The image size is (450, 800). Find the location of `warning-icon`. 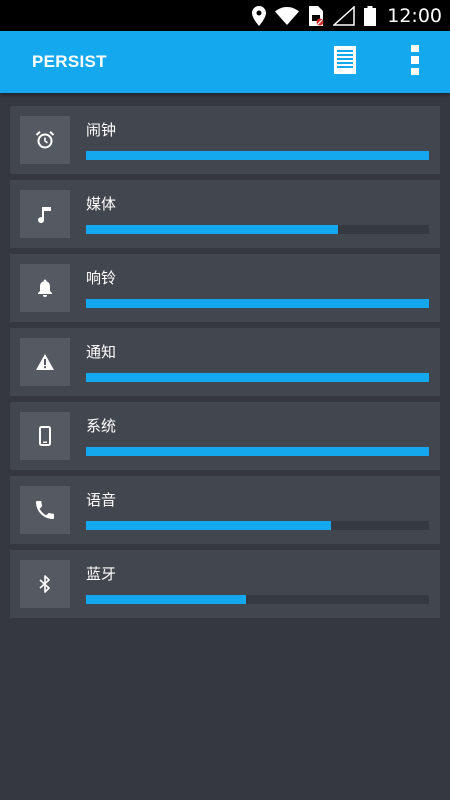

warning-icon is located at coordinates (45, 362).